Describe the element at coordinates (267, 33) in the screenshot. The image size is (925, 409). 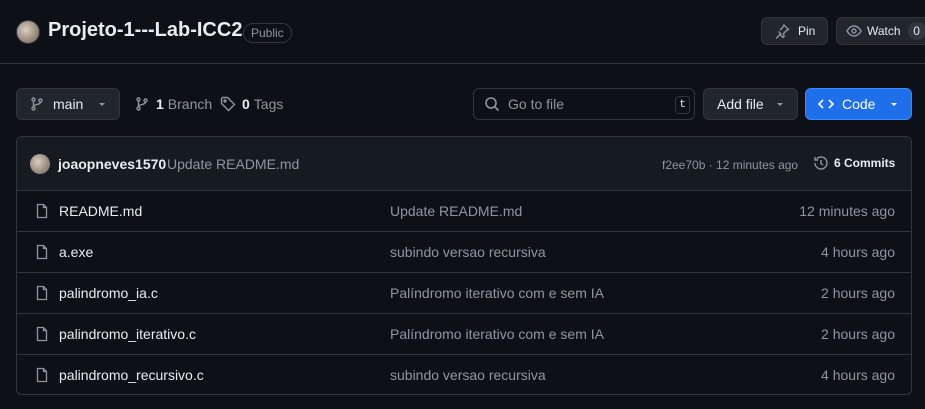
I see `visibility-badge: Public` at that location.